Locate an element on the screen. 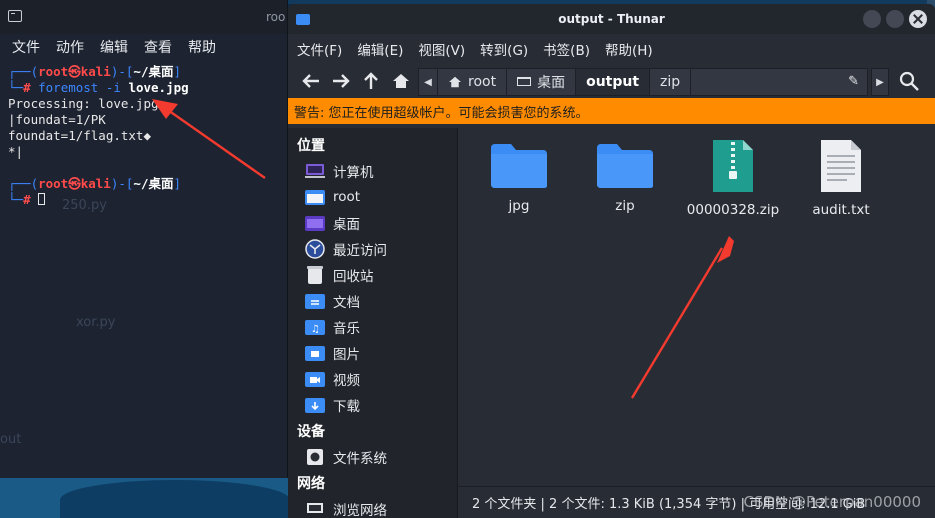  root-warning-bar: 警告: 您正在使用超级帐户。可能会损害您的系统。 is located at coordinates (611, 111).